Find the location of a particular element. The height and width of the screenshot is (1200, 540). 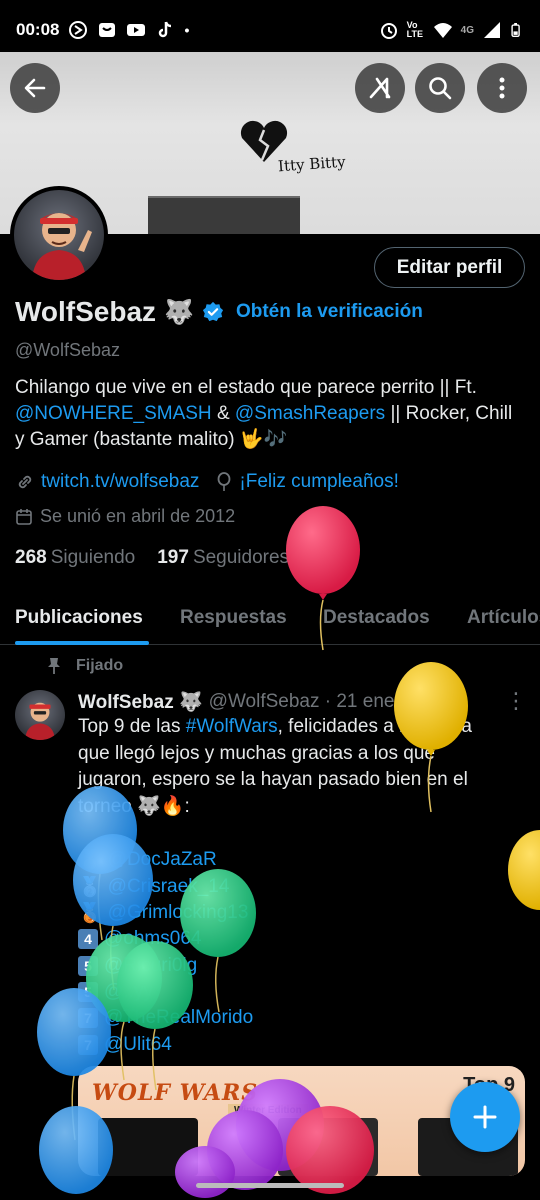

search-icon is located at coordinates (440, 88).